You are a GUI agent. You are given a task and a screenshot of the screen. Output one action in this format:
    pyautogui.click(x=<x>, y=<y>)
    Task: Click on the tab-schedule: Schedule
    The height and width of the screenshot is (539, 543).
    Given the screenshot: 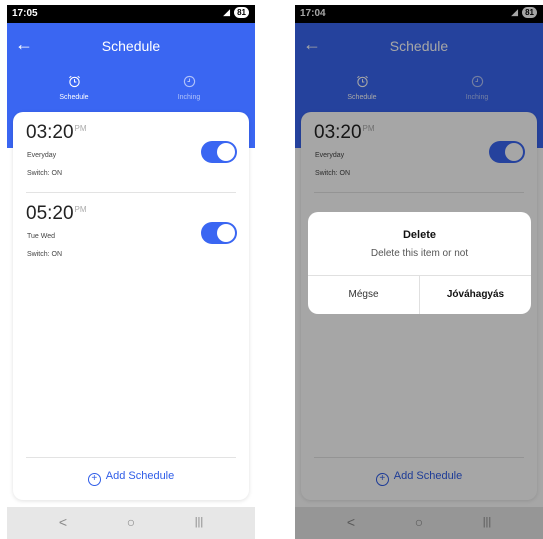 What is the action you would take?
    pyautogui.click(x=74, y=88)
    